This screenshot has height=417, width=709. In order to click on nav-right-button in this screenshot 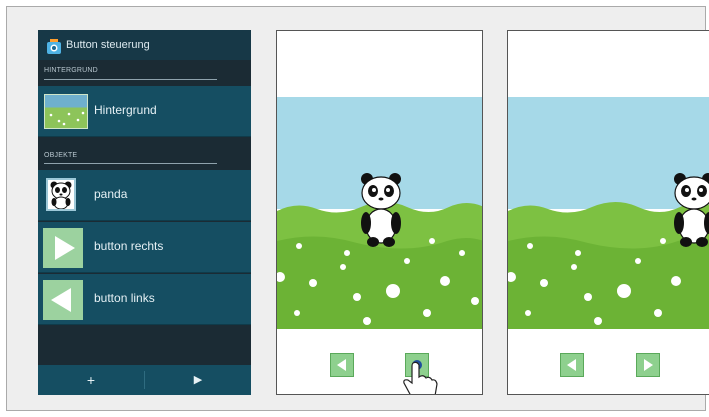, I will do `click(648, 365)`.